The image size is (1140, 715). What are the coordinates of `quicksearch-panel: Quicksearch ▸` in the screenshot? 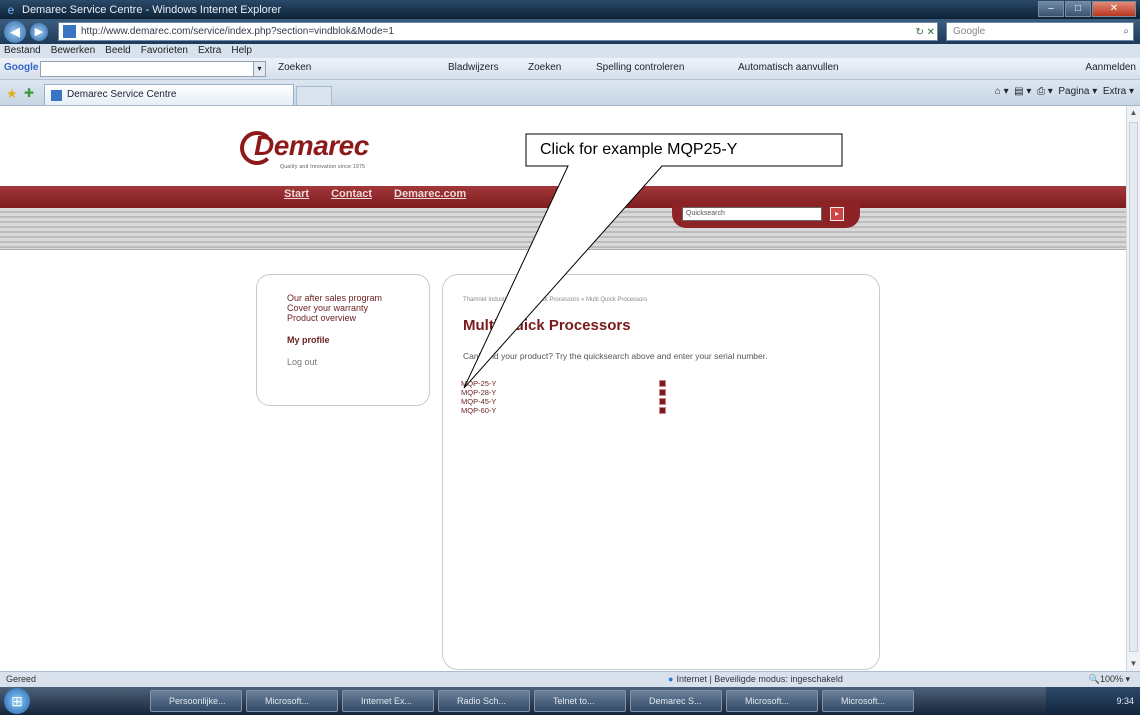 It's located at (766, 215).